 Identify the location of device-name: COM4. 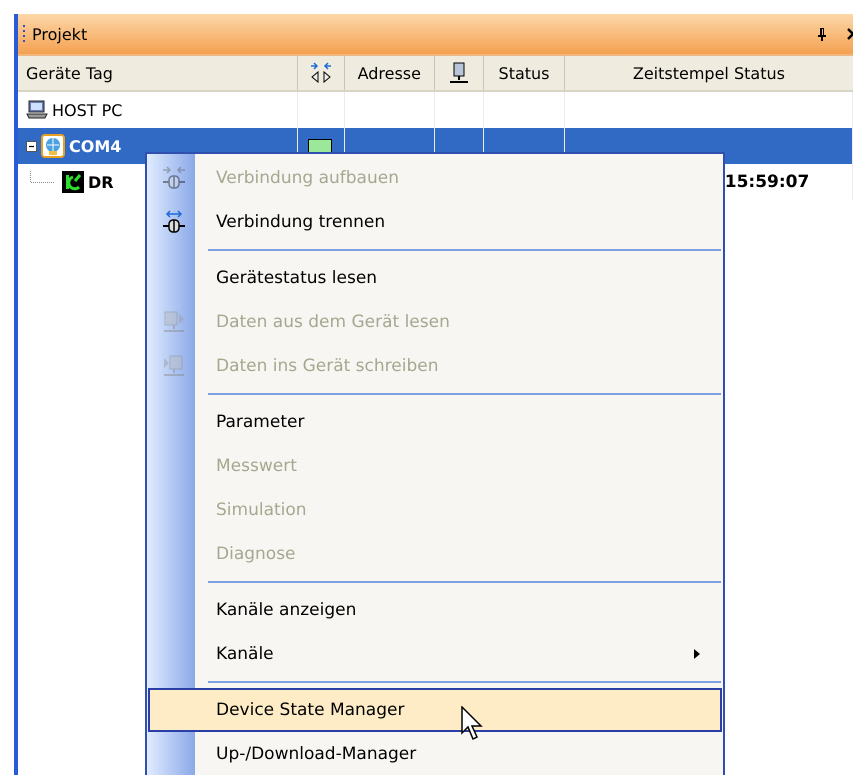
(95, 146).